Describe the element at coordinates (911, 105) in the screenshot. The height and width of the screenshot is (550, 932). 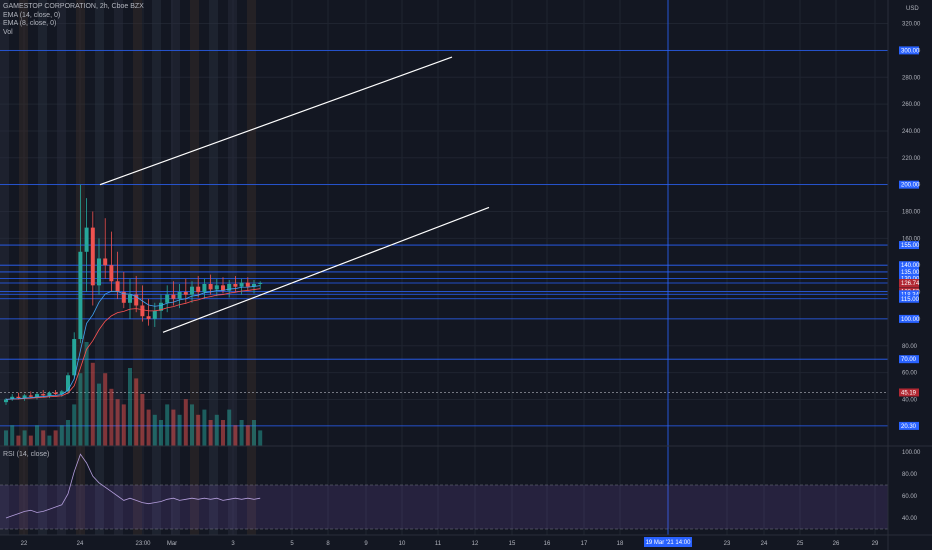
I see `price-tick-label: 260.00` at that location.